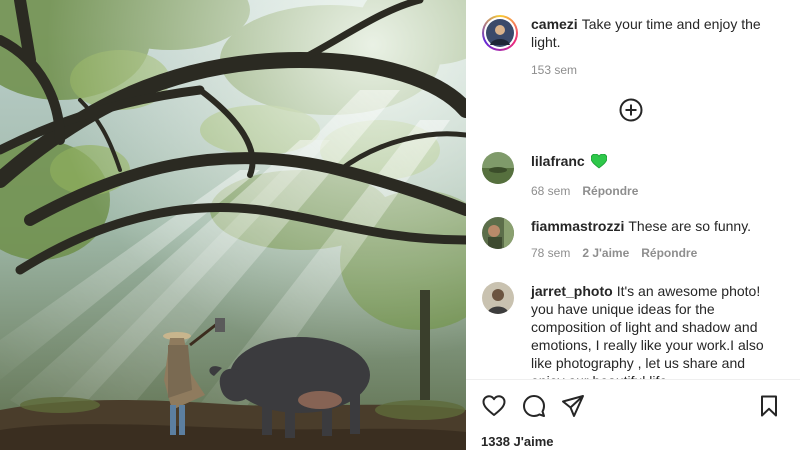 Image resolution: width=800 pixels, height=451 pixels. What do you see at coordinates (632, 176) in the screenshot?
I see `comment-item: lilafranc 68 sem Répondre` at bounding box center [632, 176].